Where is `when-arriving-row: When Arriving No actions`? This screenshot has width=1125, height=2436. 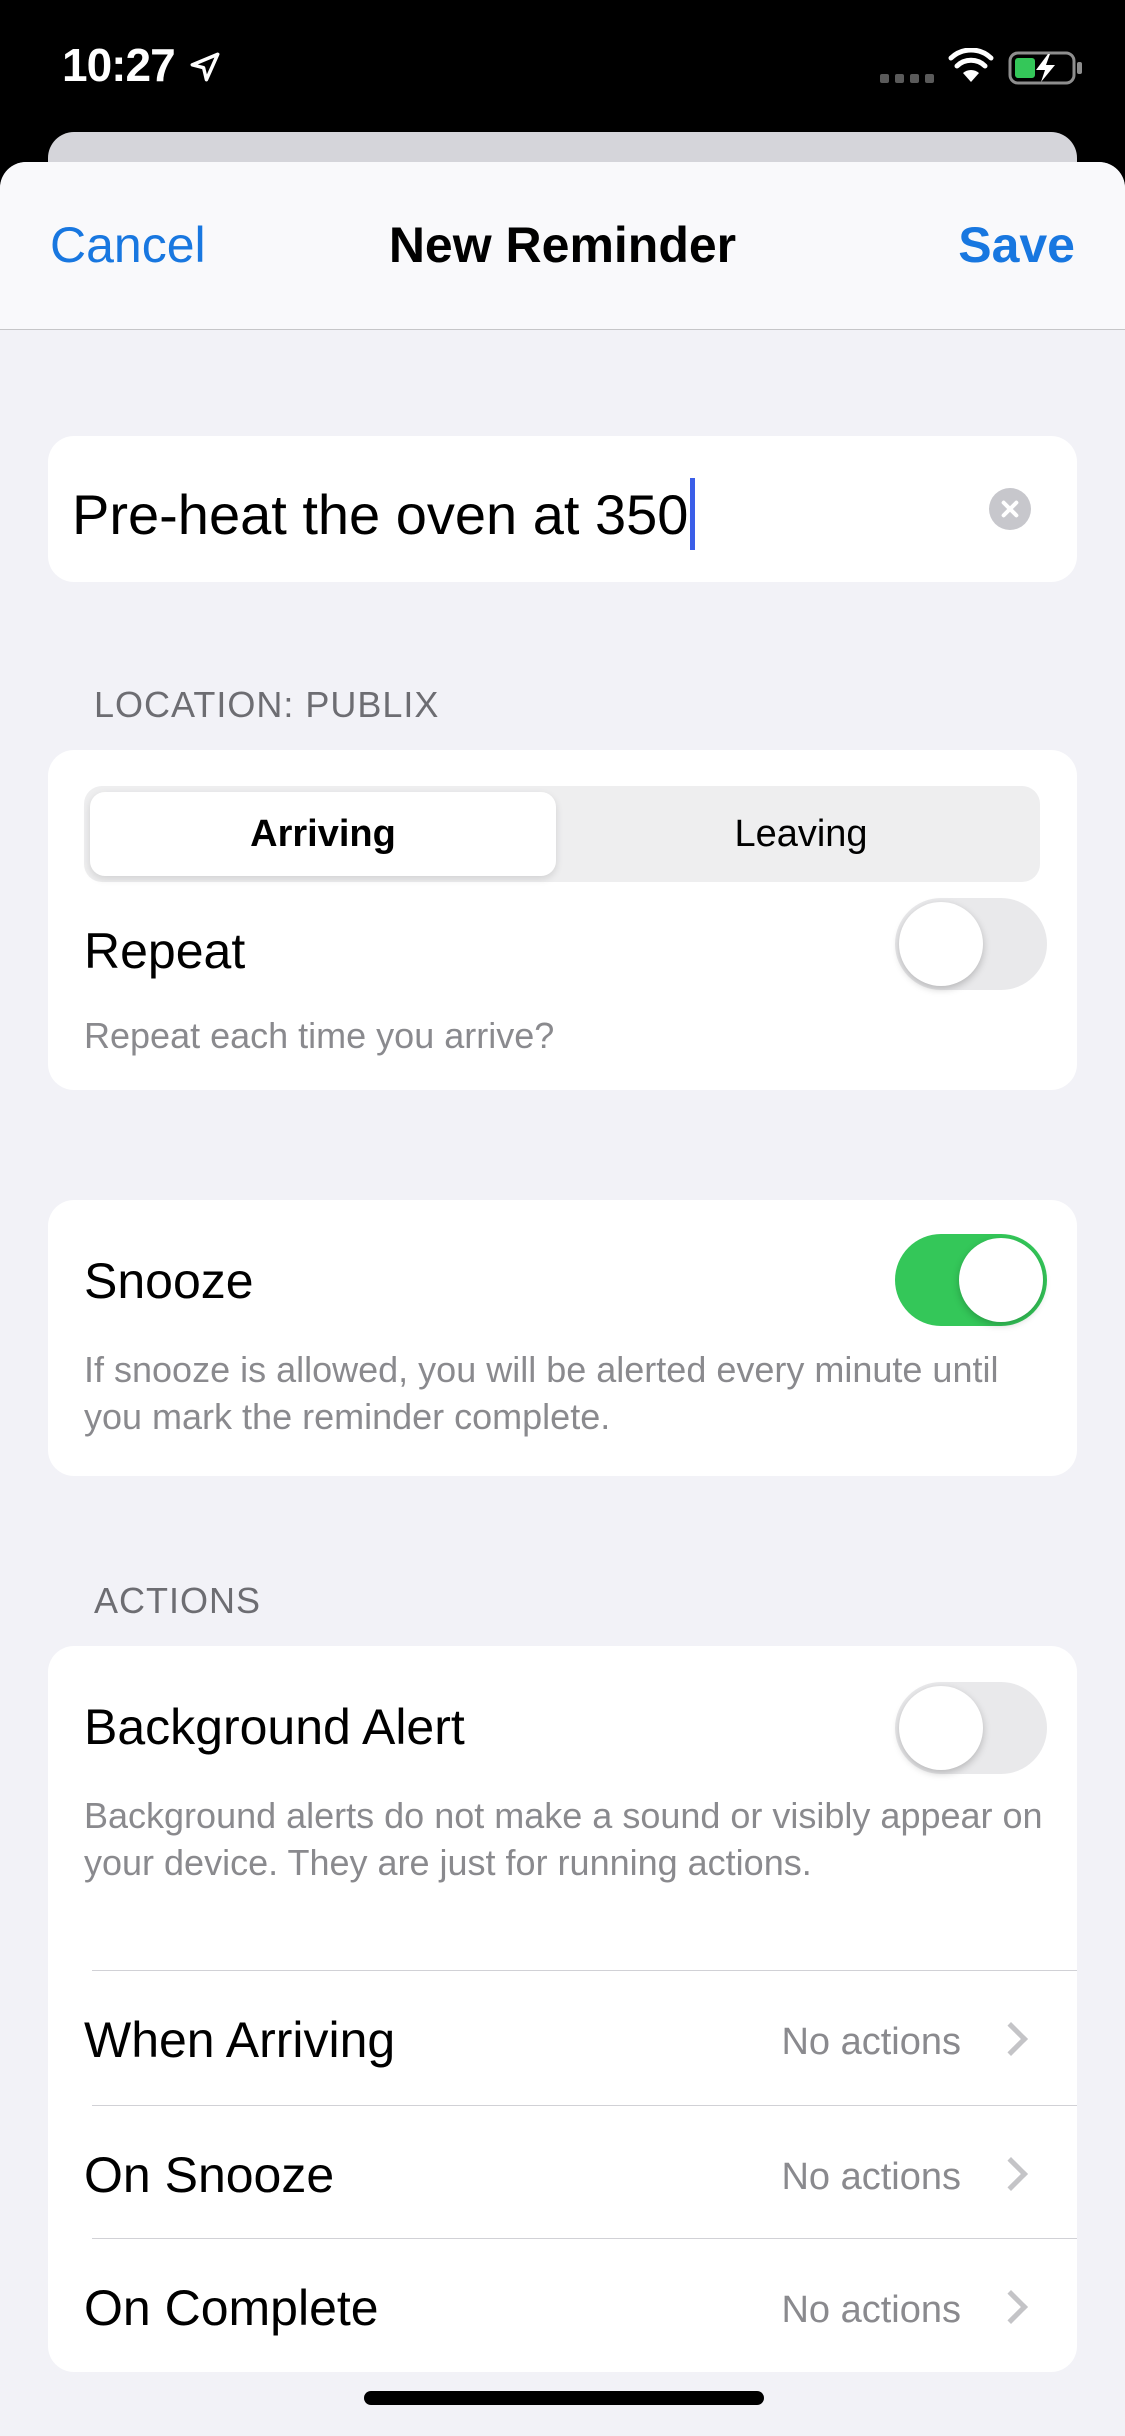
when-arriving-row: When Arriving No actions is located at coordinates (562, 2038).